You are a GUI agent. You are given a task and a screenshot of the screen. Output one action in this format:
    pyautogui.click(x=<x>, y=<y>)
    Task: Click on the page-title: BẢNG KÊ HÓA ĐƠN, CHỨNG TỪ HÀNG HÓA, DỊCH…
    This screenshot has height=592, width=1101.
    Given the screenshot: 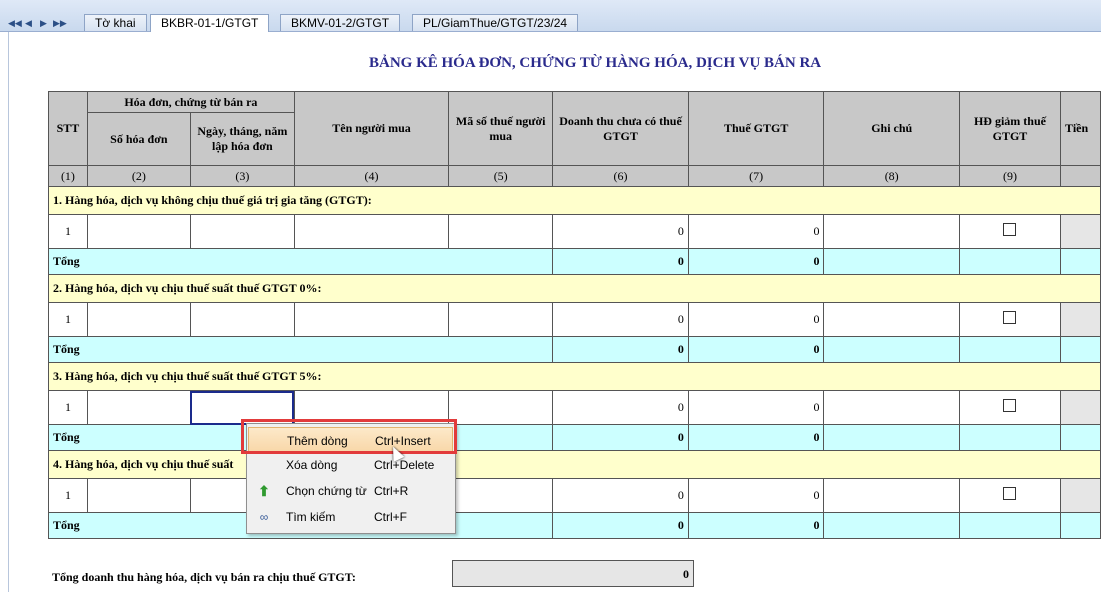 What is the action you would take?
    pyautogui.click(x=595, y=63)
    